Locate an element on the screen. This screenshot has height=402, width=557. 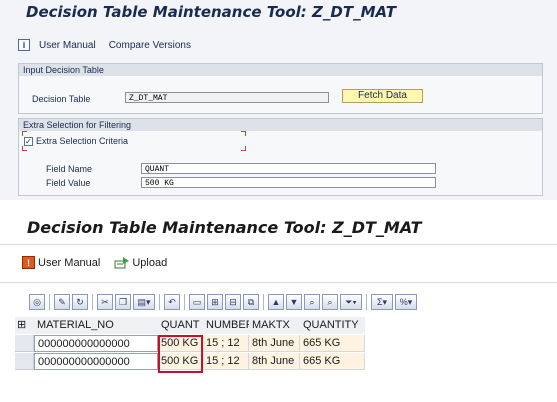
filter-icon: ⏷▾ is located at coordinates (351, 302).